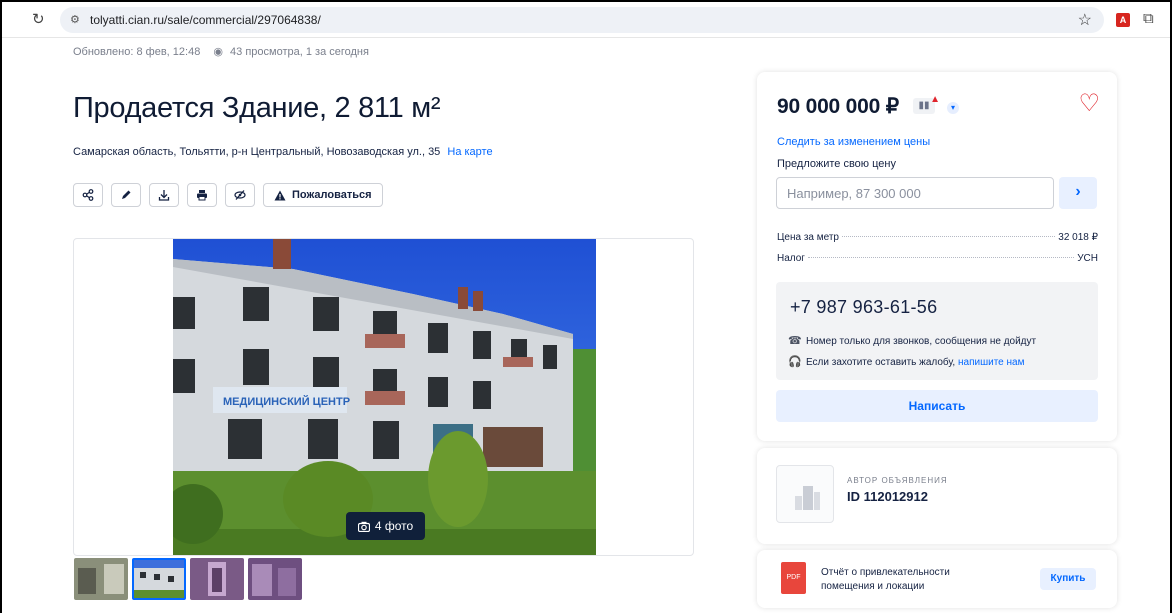 This screenshot has width=1172, height=613. I want to click on eye-icon: ◉, so click(218, 52).